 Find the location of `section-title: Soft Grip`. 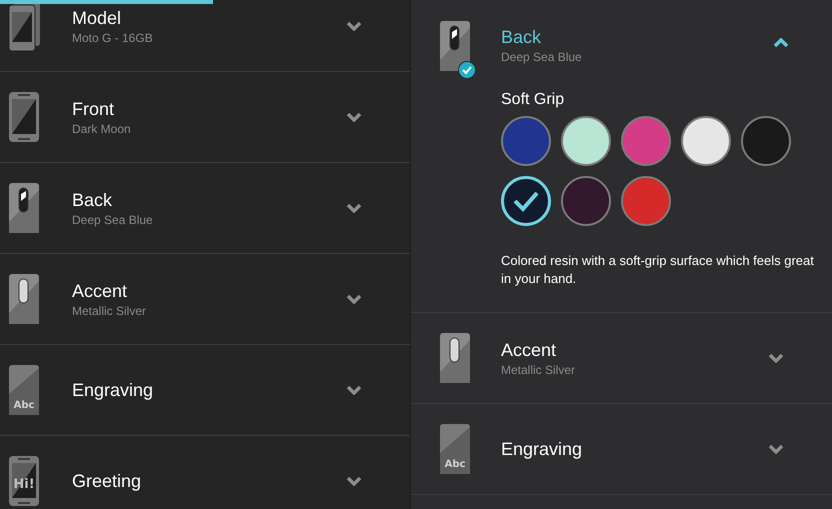

section-title: Soft Grip is located at coordinates (533, 100).